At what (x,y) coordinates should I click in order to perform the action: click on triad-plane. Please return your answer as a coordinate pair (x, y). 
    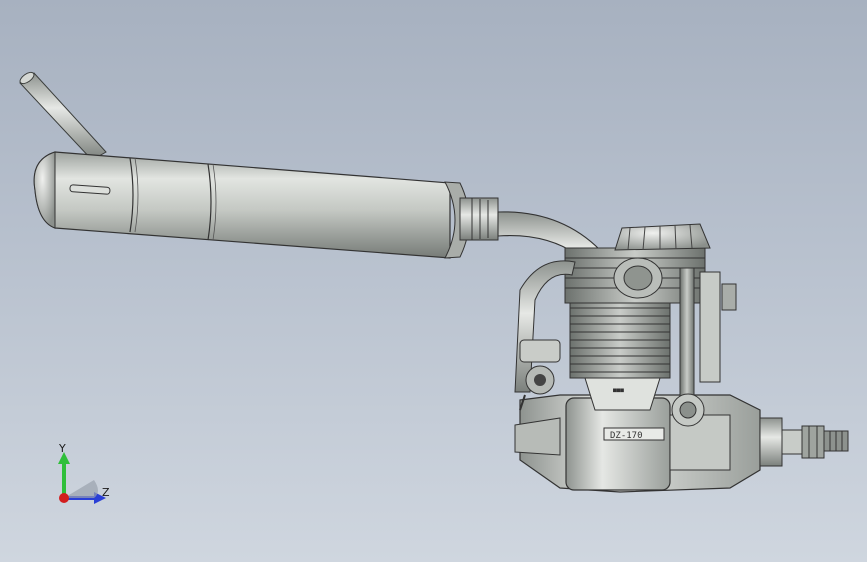
    Looking at the image, I should click on (81, 489).